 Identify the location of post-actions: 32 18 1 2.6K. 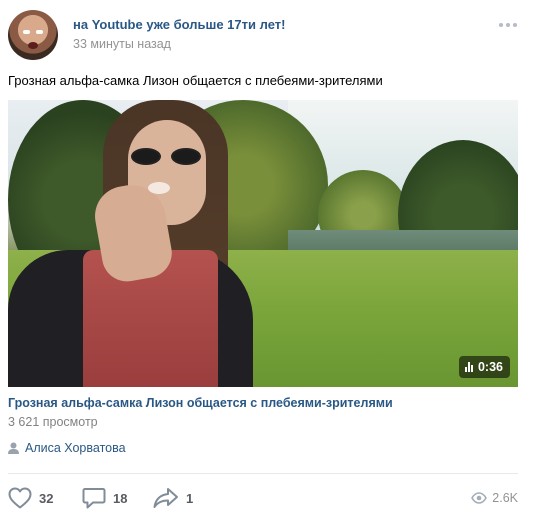
(268, 498).